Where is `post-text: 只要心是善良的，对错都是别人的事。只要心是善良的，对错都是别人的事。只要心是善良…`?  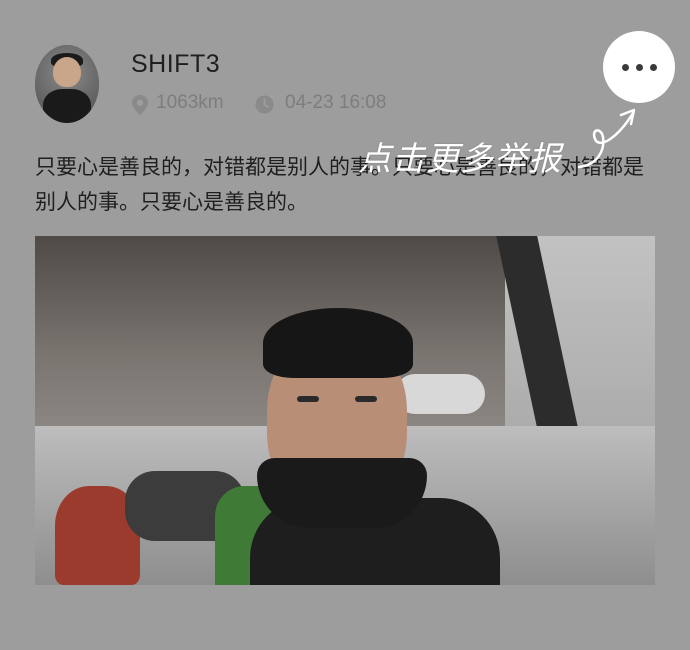 post-text: 只要心是善良的，对错都是别人的事。只要心是善良的，对错都是别人的事。只要心是善良… is located at coordinates (339, 184).